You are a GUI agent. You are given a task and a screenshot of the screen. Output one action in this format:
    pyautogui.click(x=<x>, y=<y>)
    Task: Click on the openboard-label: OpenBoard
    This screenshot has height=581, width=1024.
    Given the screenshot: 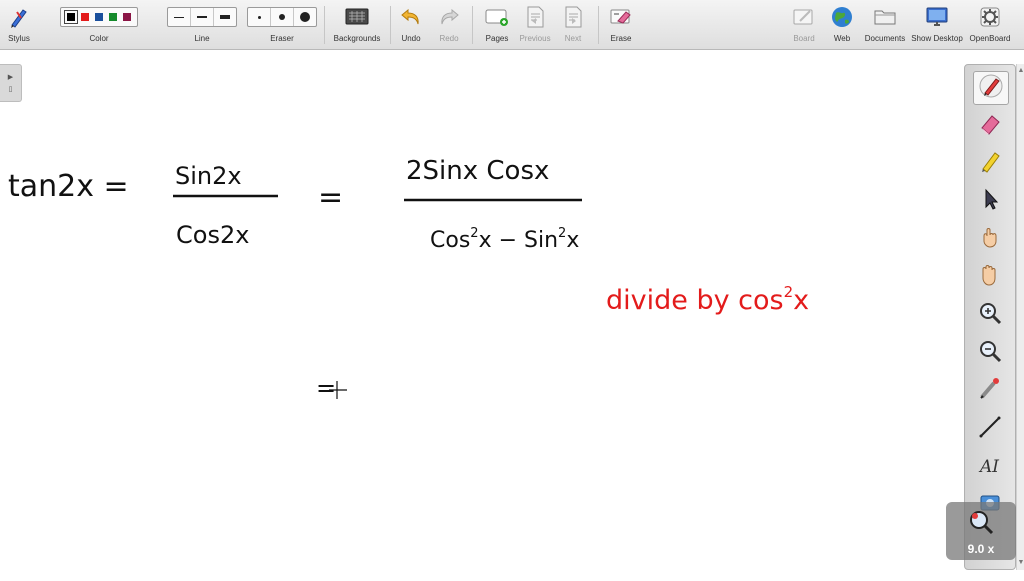 What is the action you would take?
    pyautogui.click(x=990, y=38)
    